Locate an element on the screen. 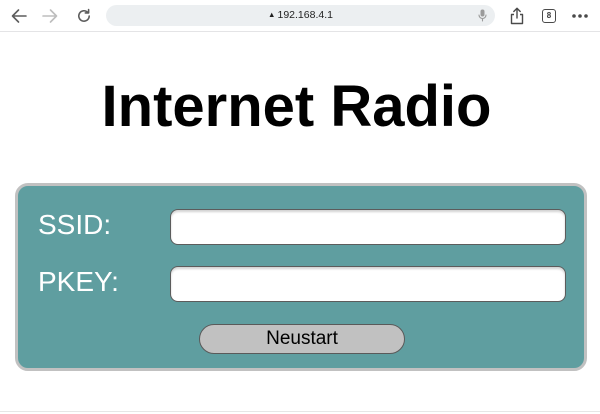 This screenshot has width=600, height=414. pkey-input is located at coordinates (368, 284).